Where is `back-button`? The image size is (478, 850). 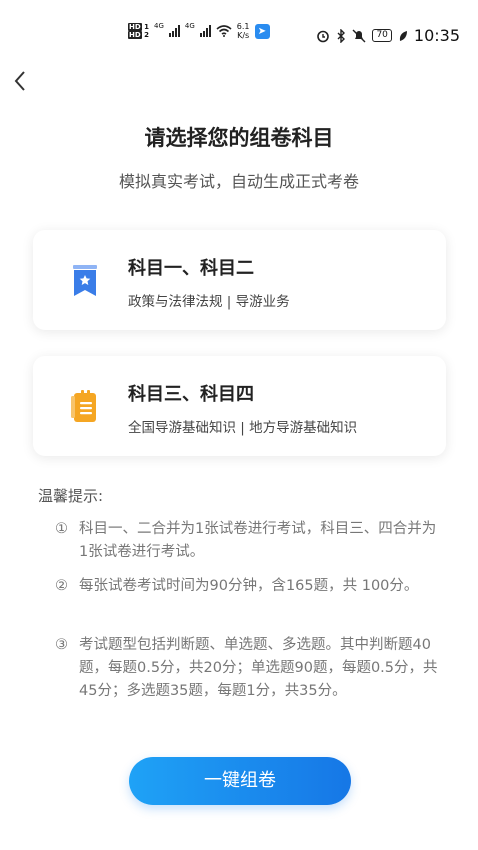 back-button is located at coordinates (20, 84).